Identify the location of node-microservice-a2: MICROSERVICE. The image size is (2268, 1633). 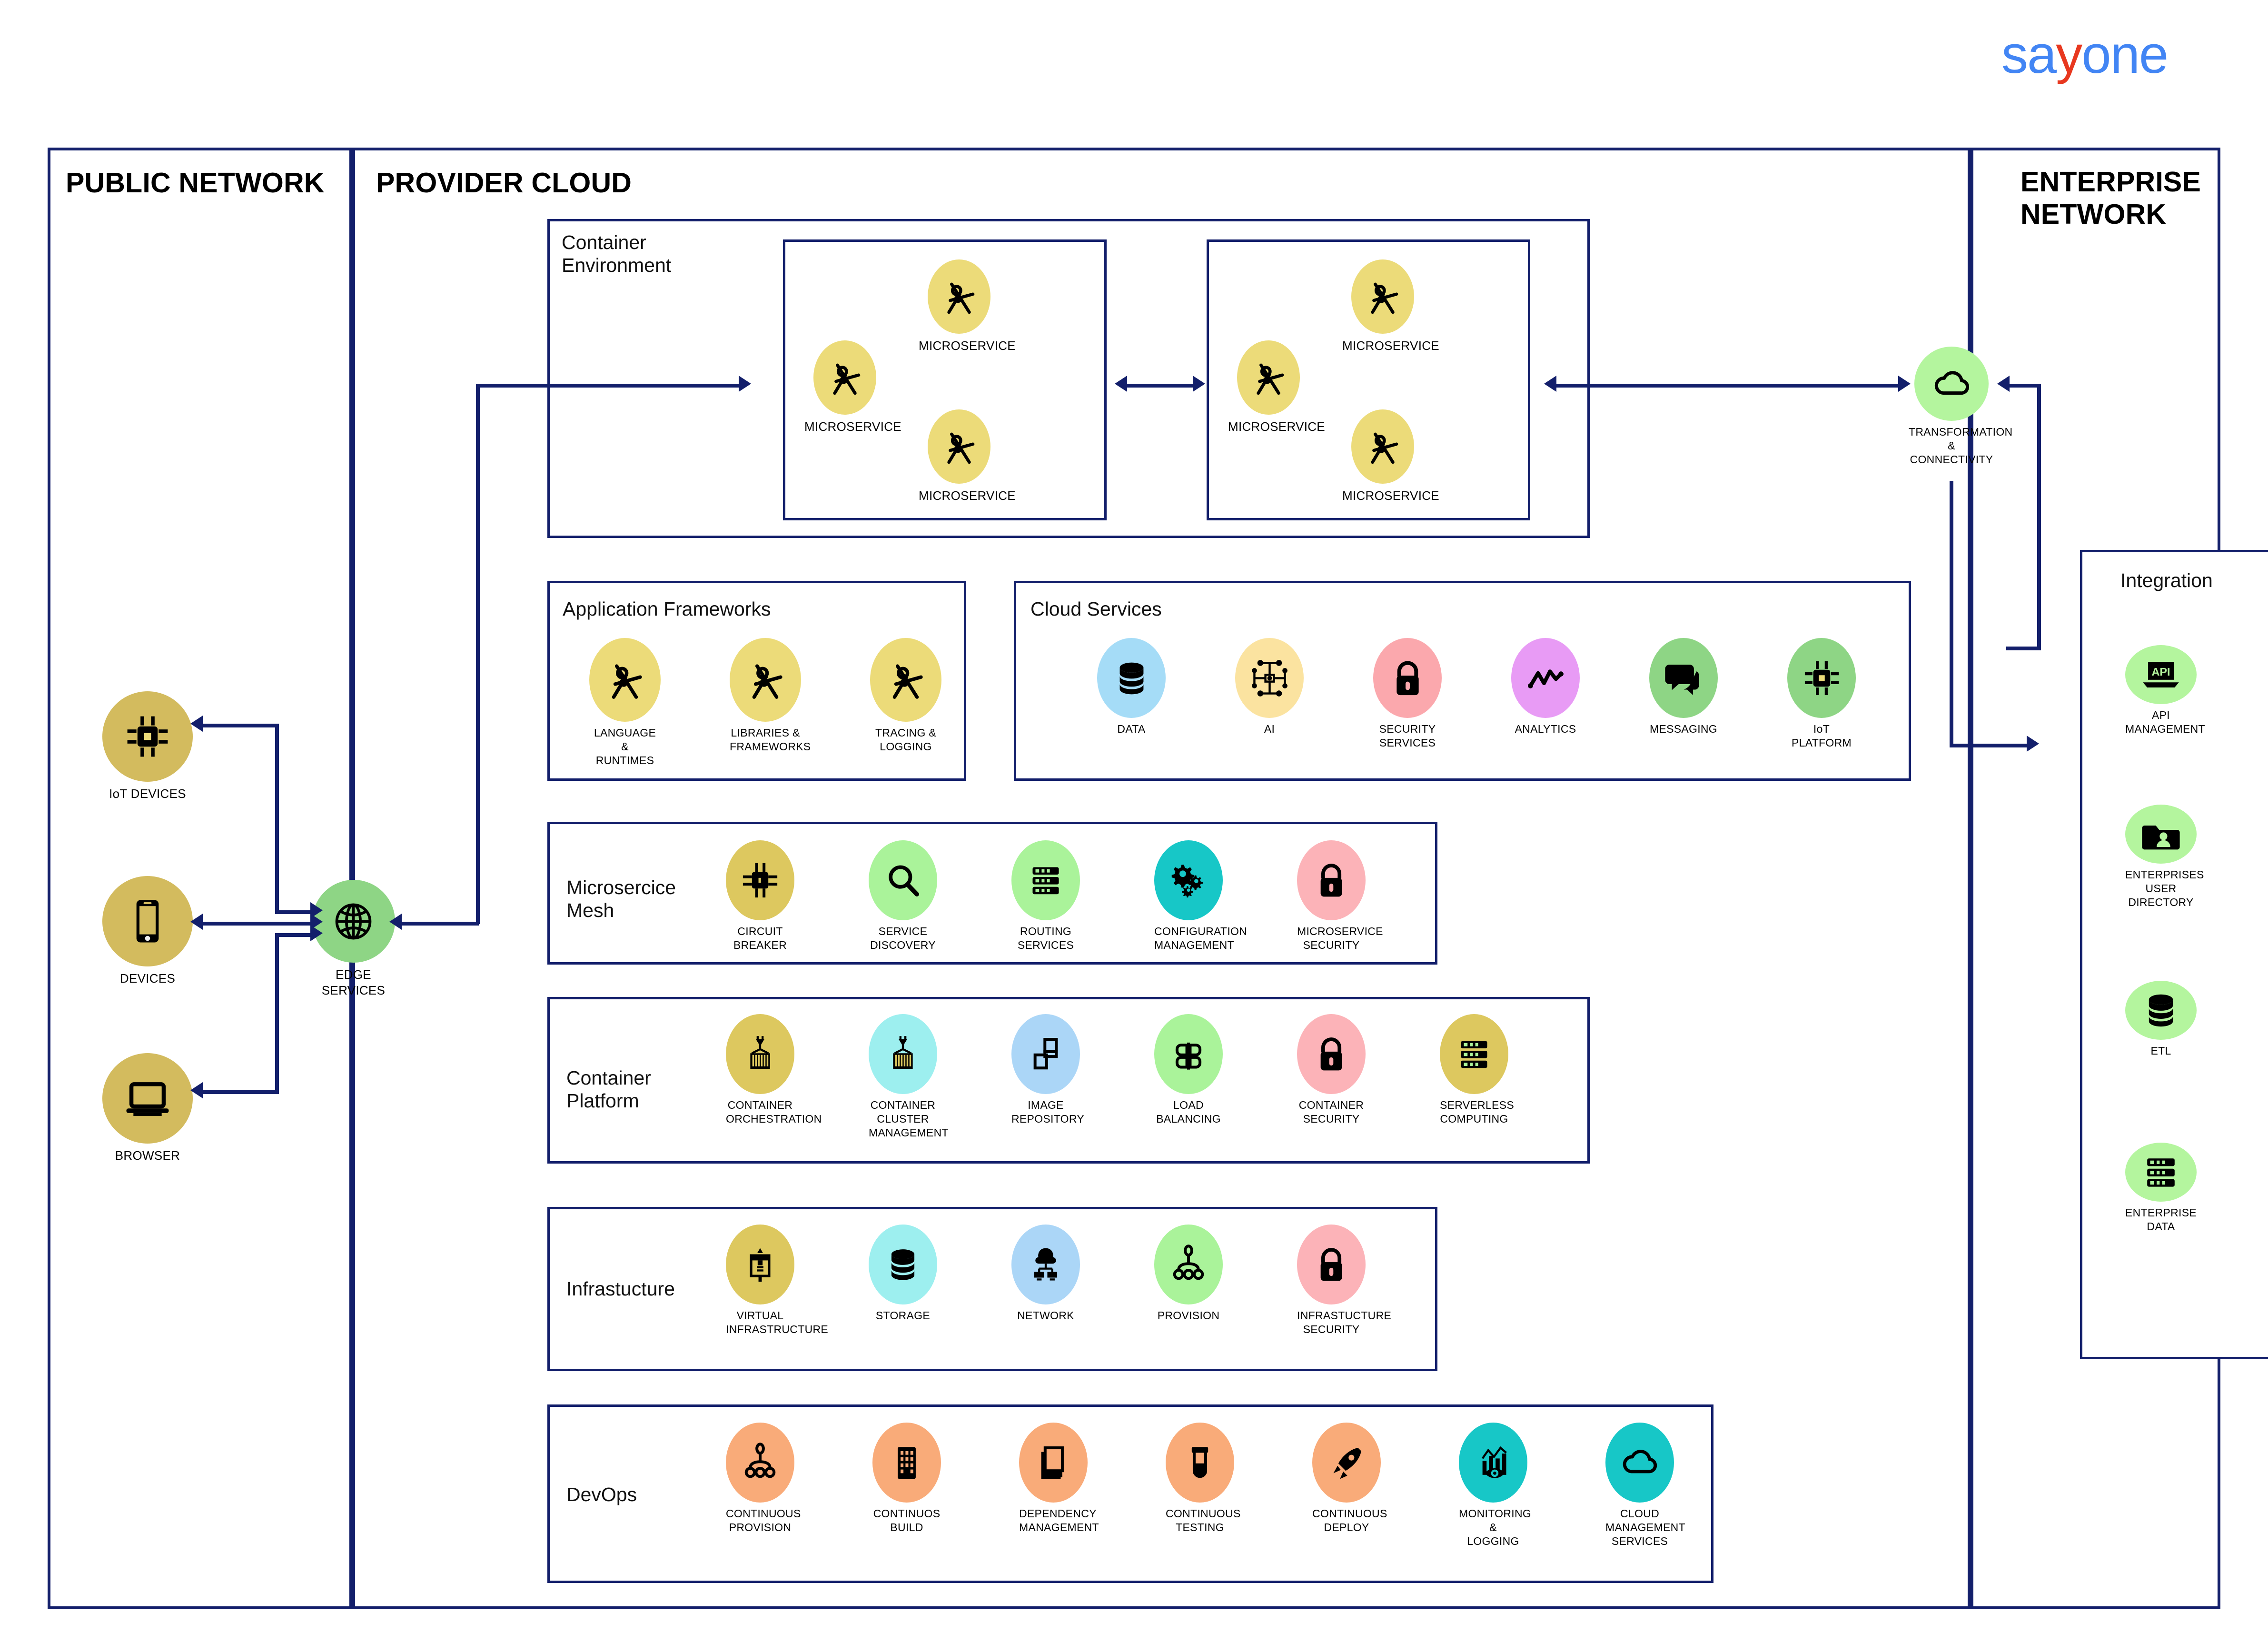
(967, 306).